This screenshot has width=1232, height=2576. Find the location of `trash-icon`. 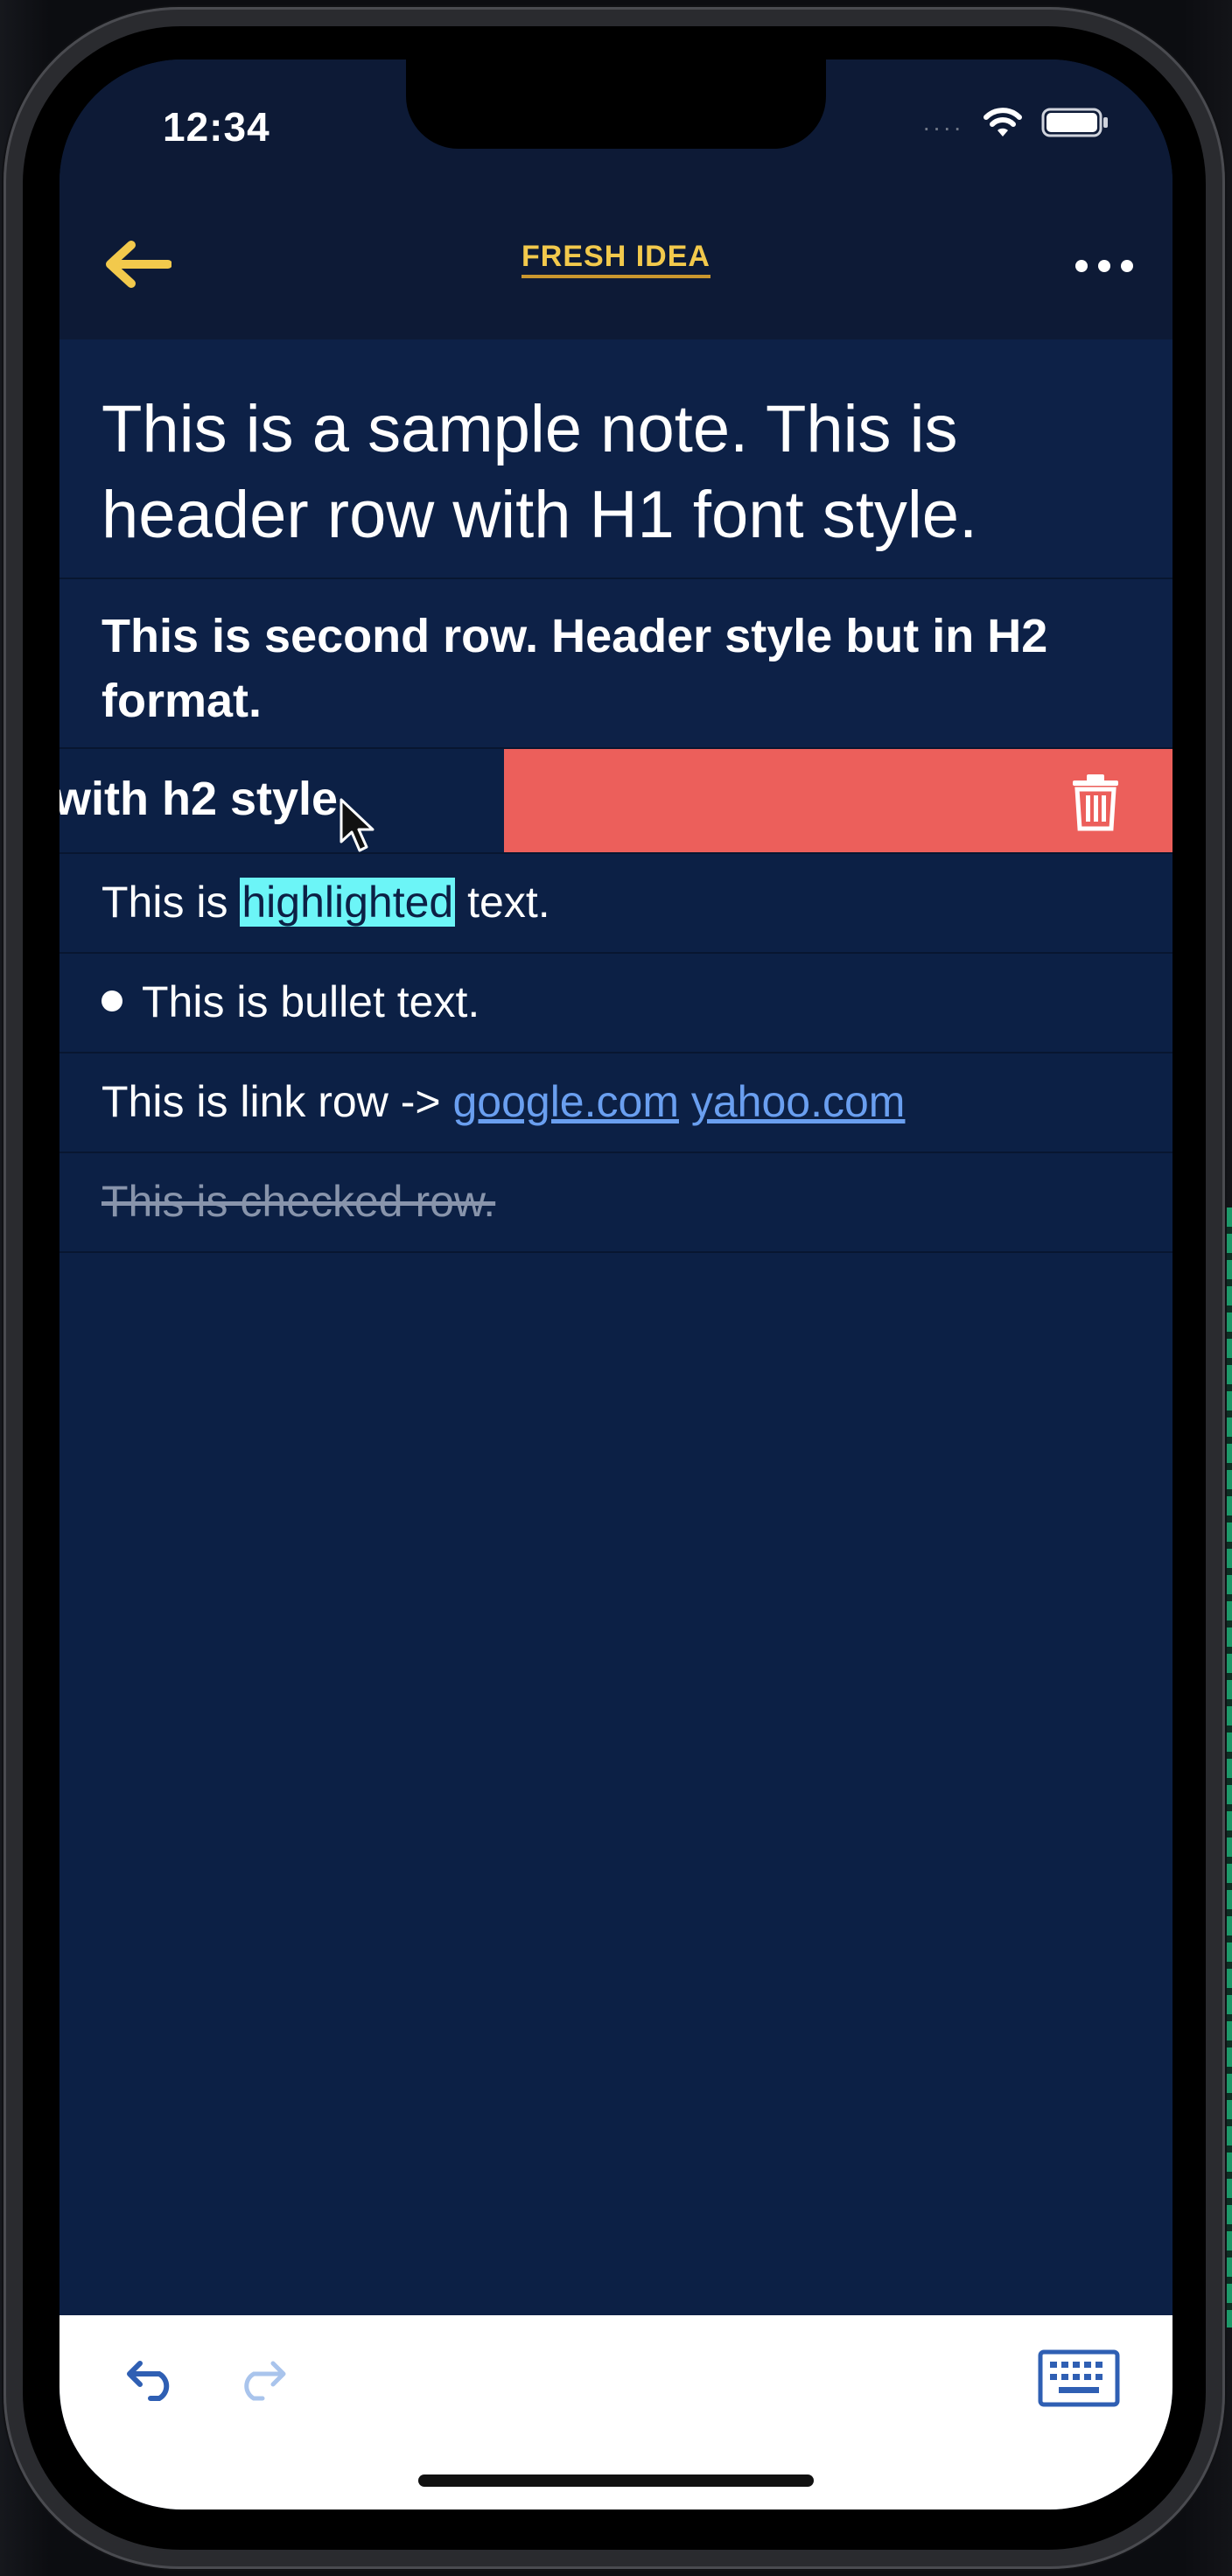

trash-icon is located at coordinates (1095, 802).